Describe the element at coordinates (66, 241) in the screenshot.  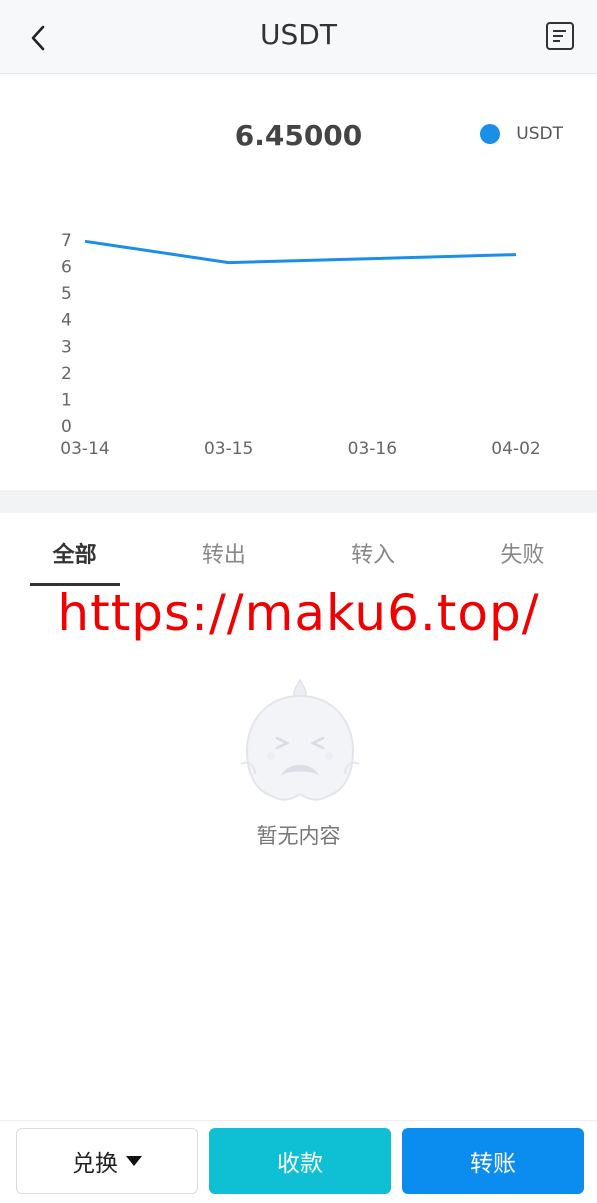
I see `y-tick-label: 7` at that location.